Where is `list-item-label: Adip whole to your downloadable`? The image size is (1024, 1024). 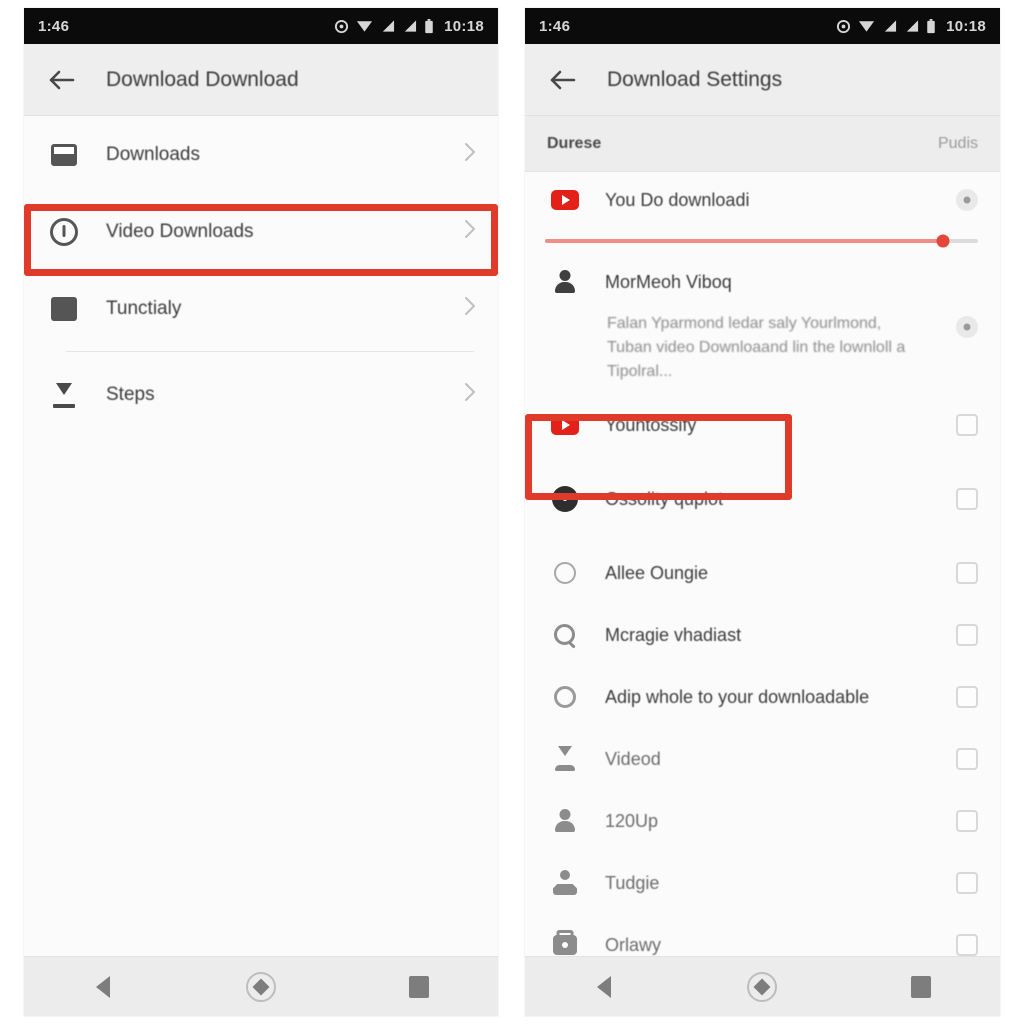 list-item-label: Adip whole to your downloadable is located at coordinates (737, 696).